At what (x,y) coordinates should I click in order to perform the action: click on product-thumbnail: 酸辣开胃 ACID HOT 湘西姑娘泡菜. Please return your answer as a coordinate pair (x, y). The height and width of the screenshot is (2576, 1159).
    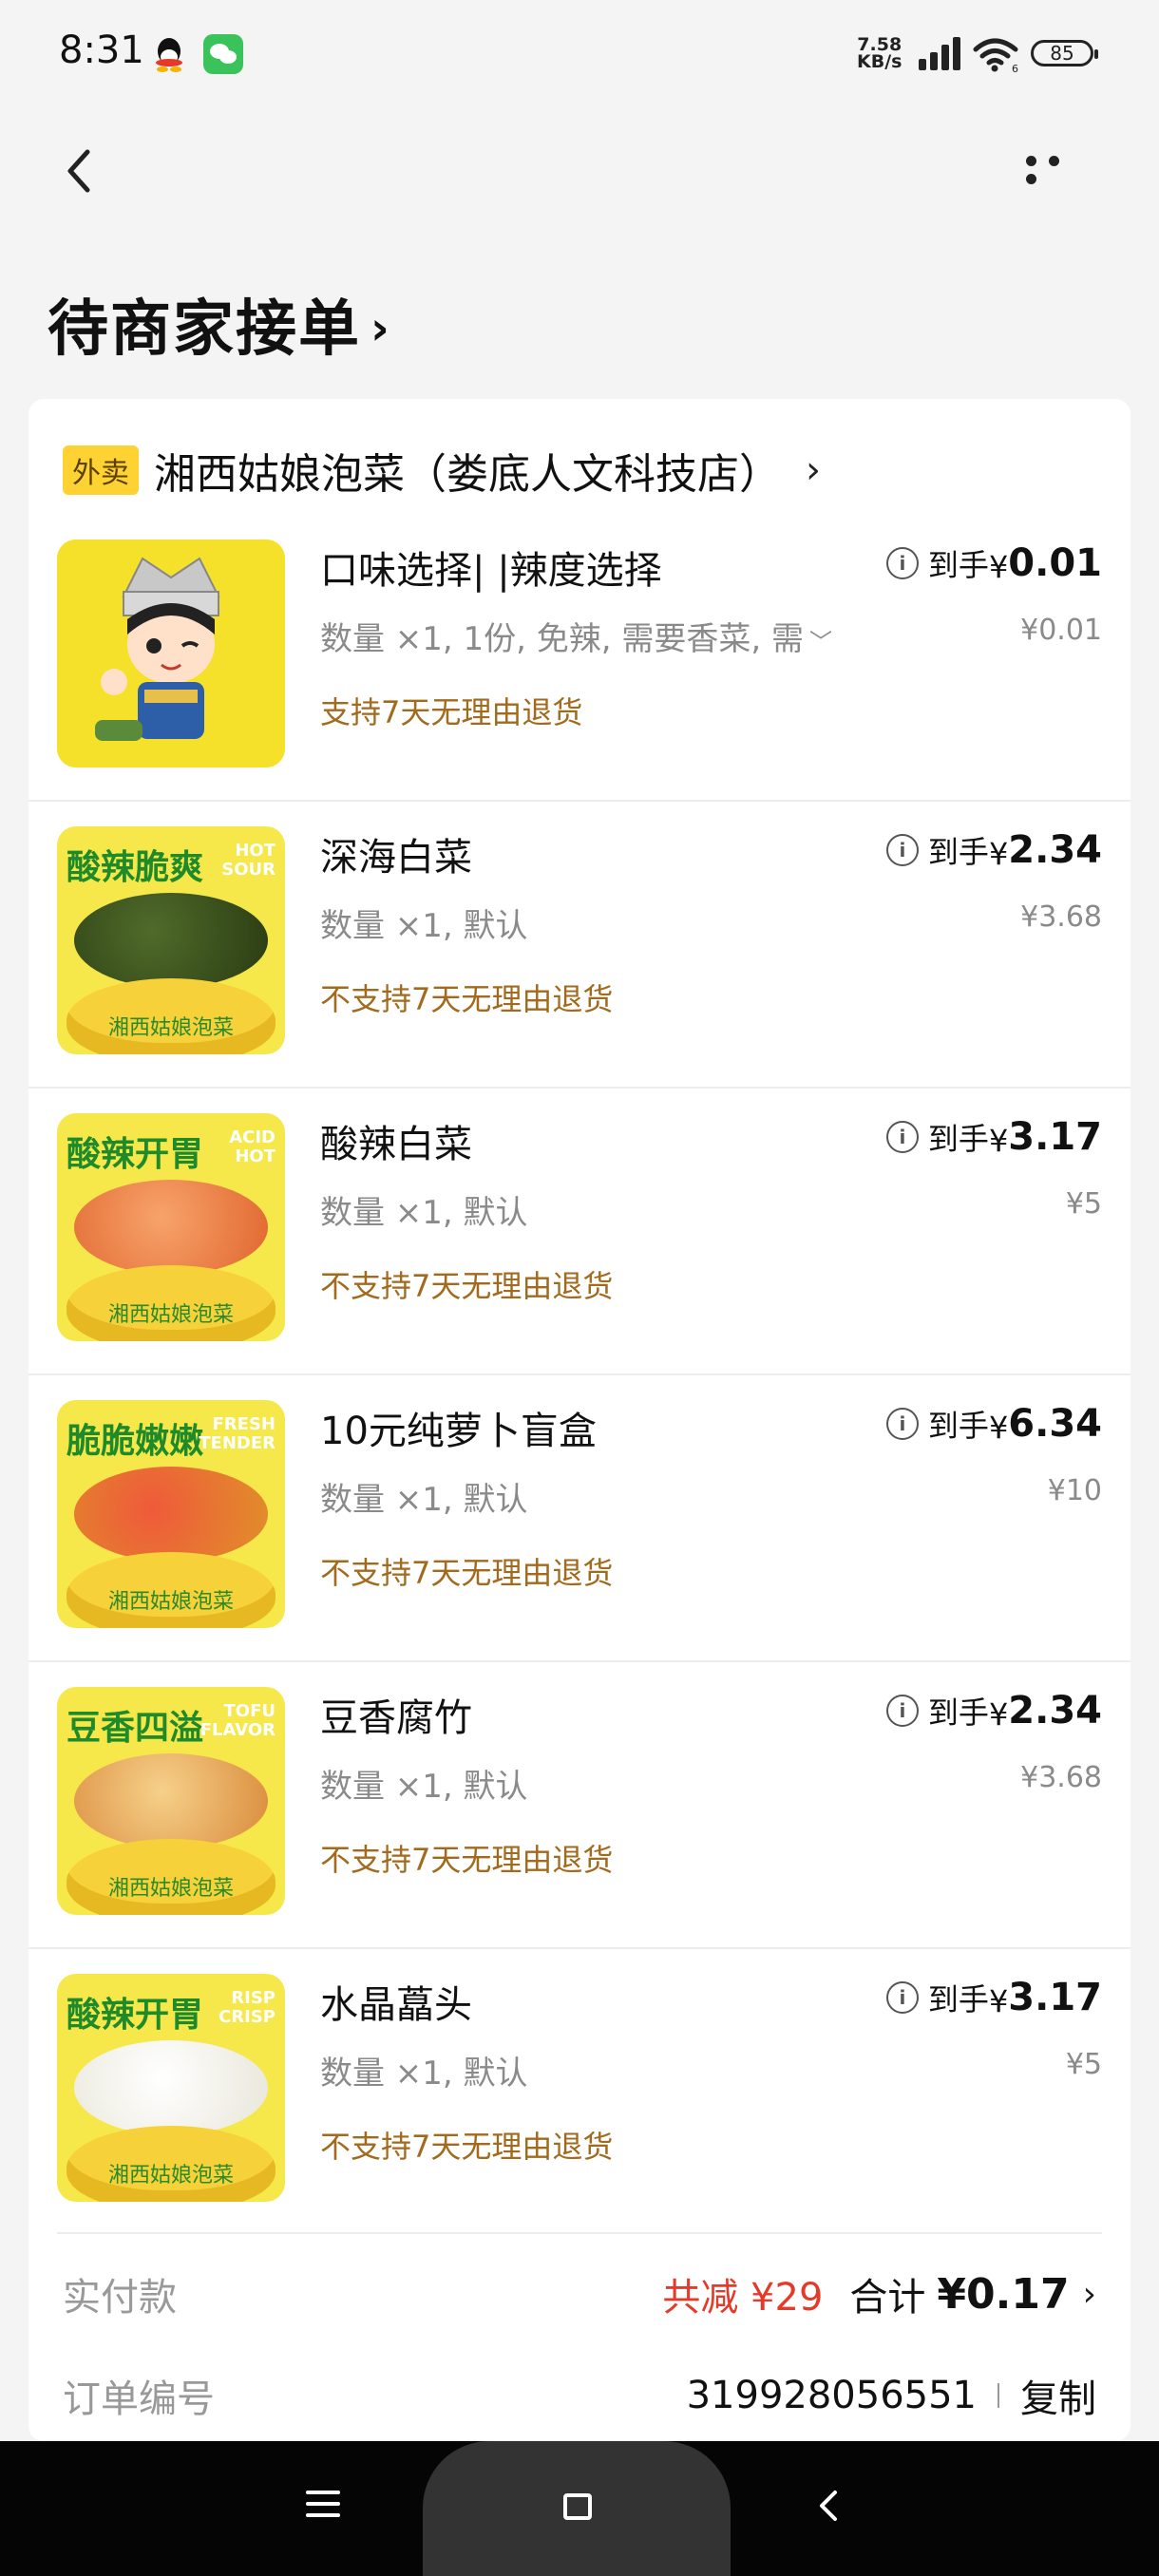
    Looking at the image, I should click on (171, 1227).